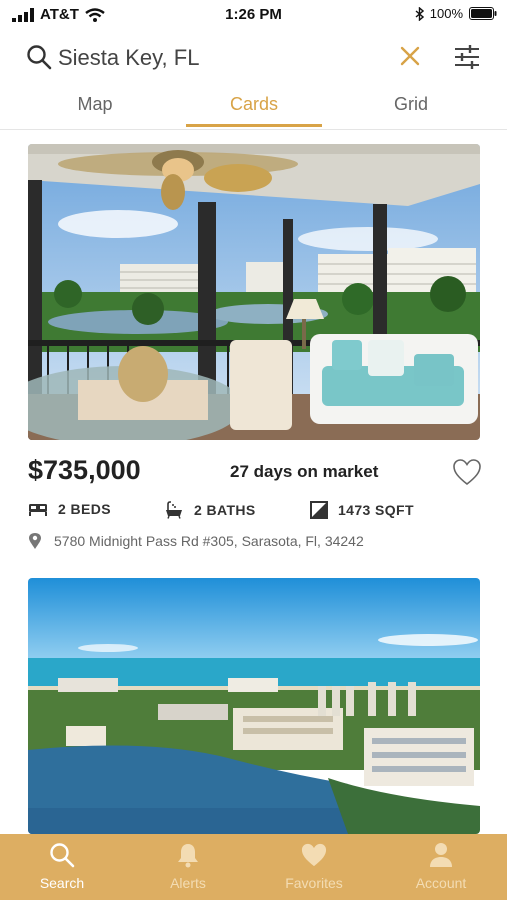 This screenshot has width=507, height=900. I want to click on sqft-fact: 1473 SQFT, so click(362, 510).